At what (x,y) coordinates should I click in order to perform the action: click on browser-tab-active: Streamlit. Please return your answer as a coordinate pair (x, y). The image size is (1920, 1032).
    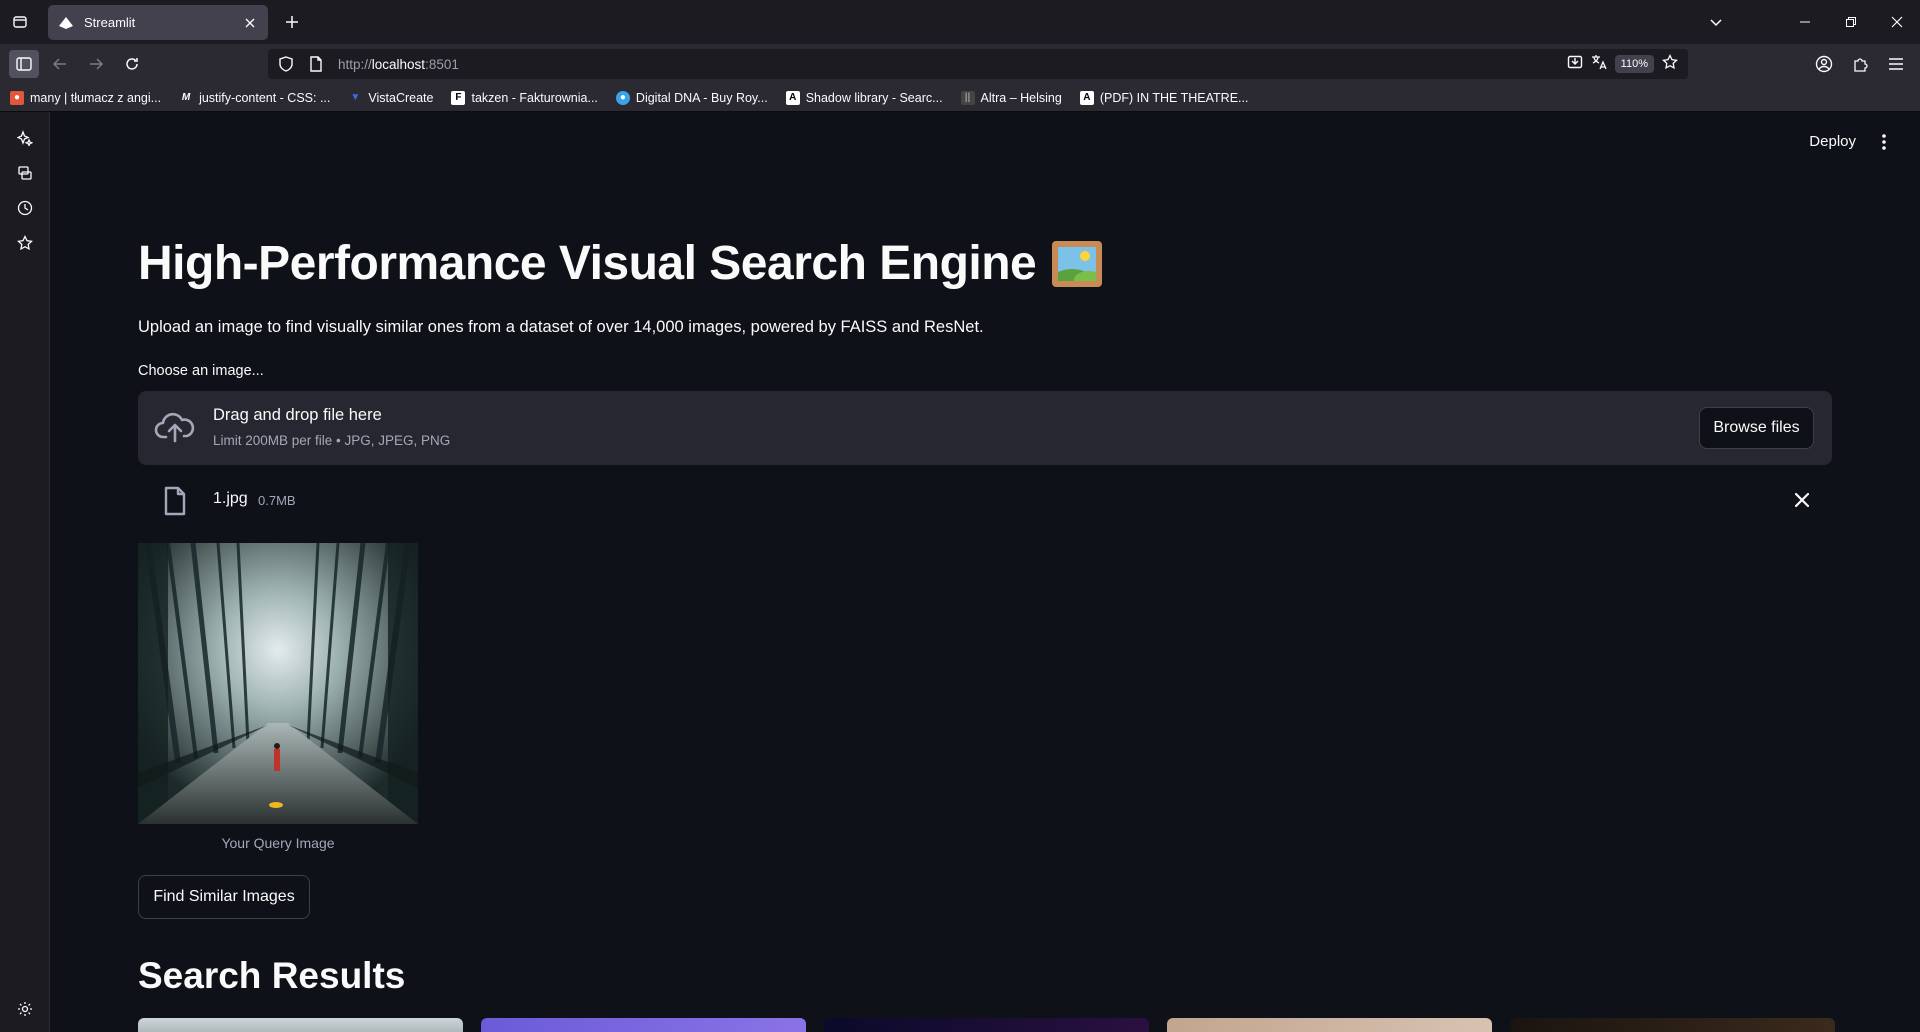
    Looking at the image, I should click on (158, 22).